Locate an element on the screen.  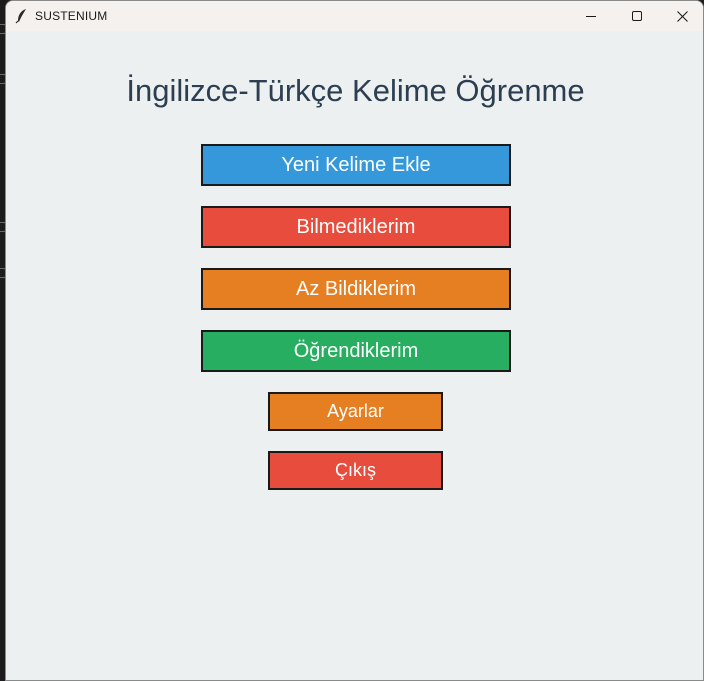
window-title: SUSTENIUM is located at coordinates (71, 16).